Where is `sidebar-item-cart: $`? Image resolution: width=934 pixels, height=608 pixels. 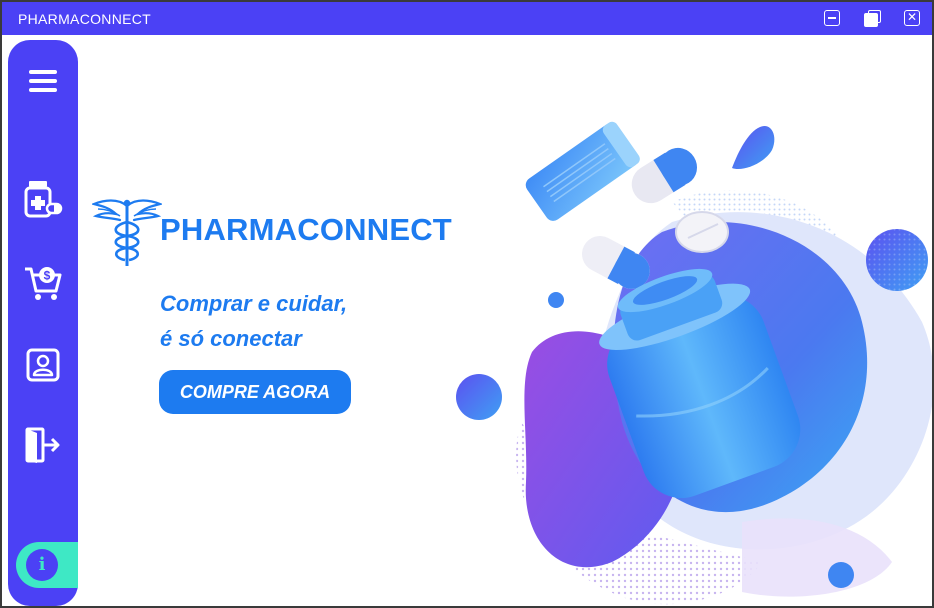
sidebar-item-cart: $ is located at coordinates (43, 283).